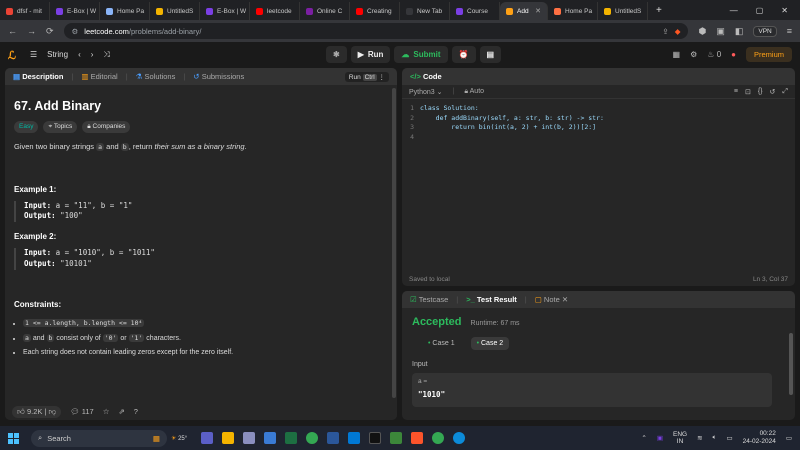 The height and width of the screenshot is (450, 800). I want to click on chrome-green-icon, so click(312, 438).